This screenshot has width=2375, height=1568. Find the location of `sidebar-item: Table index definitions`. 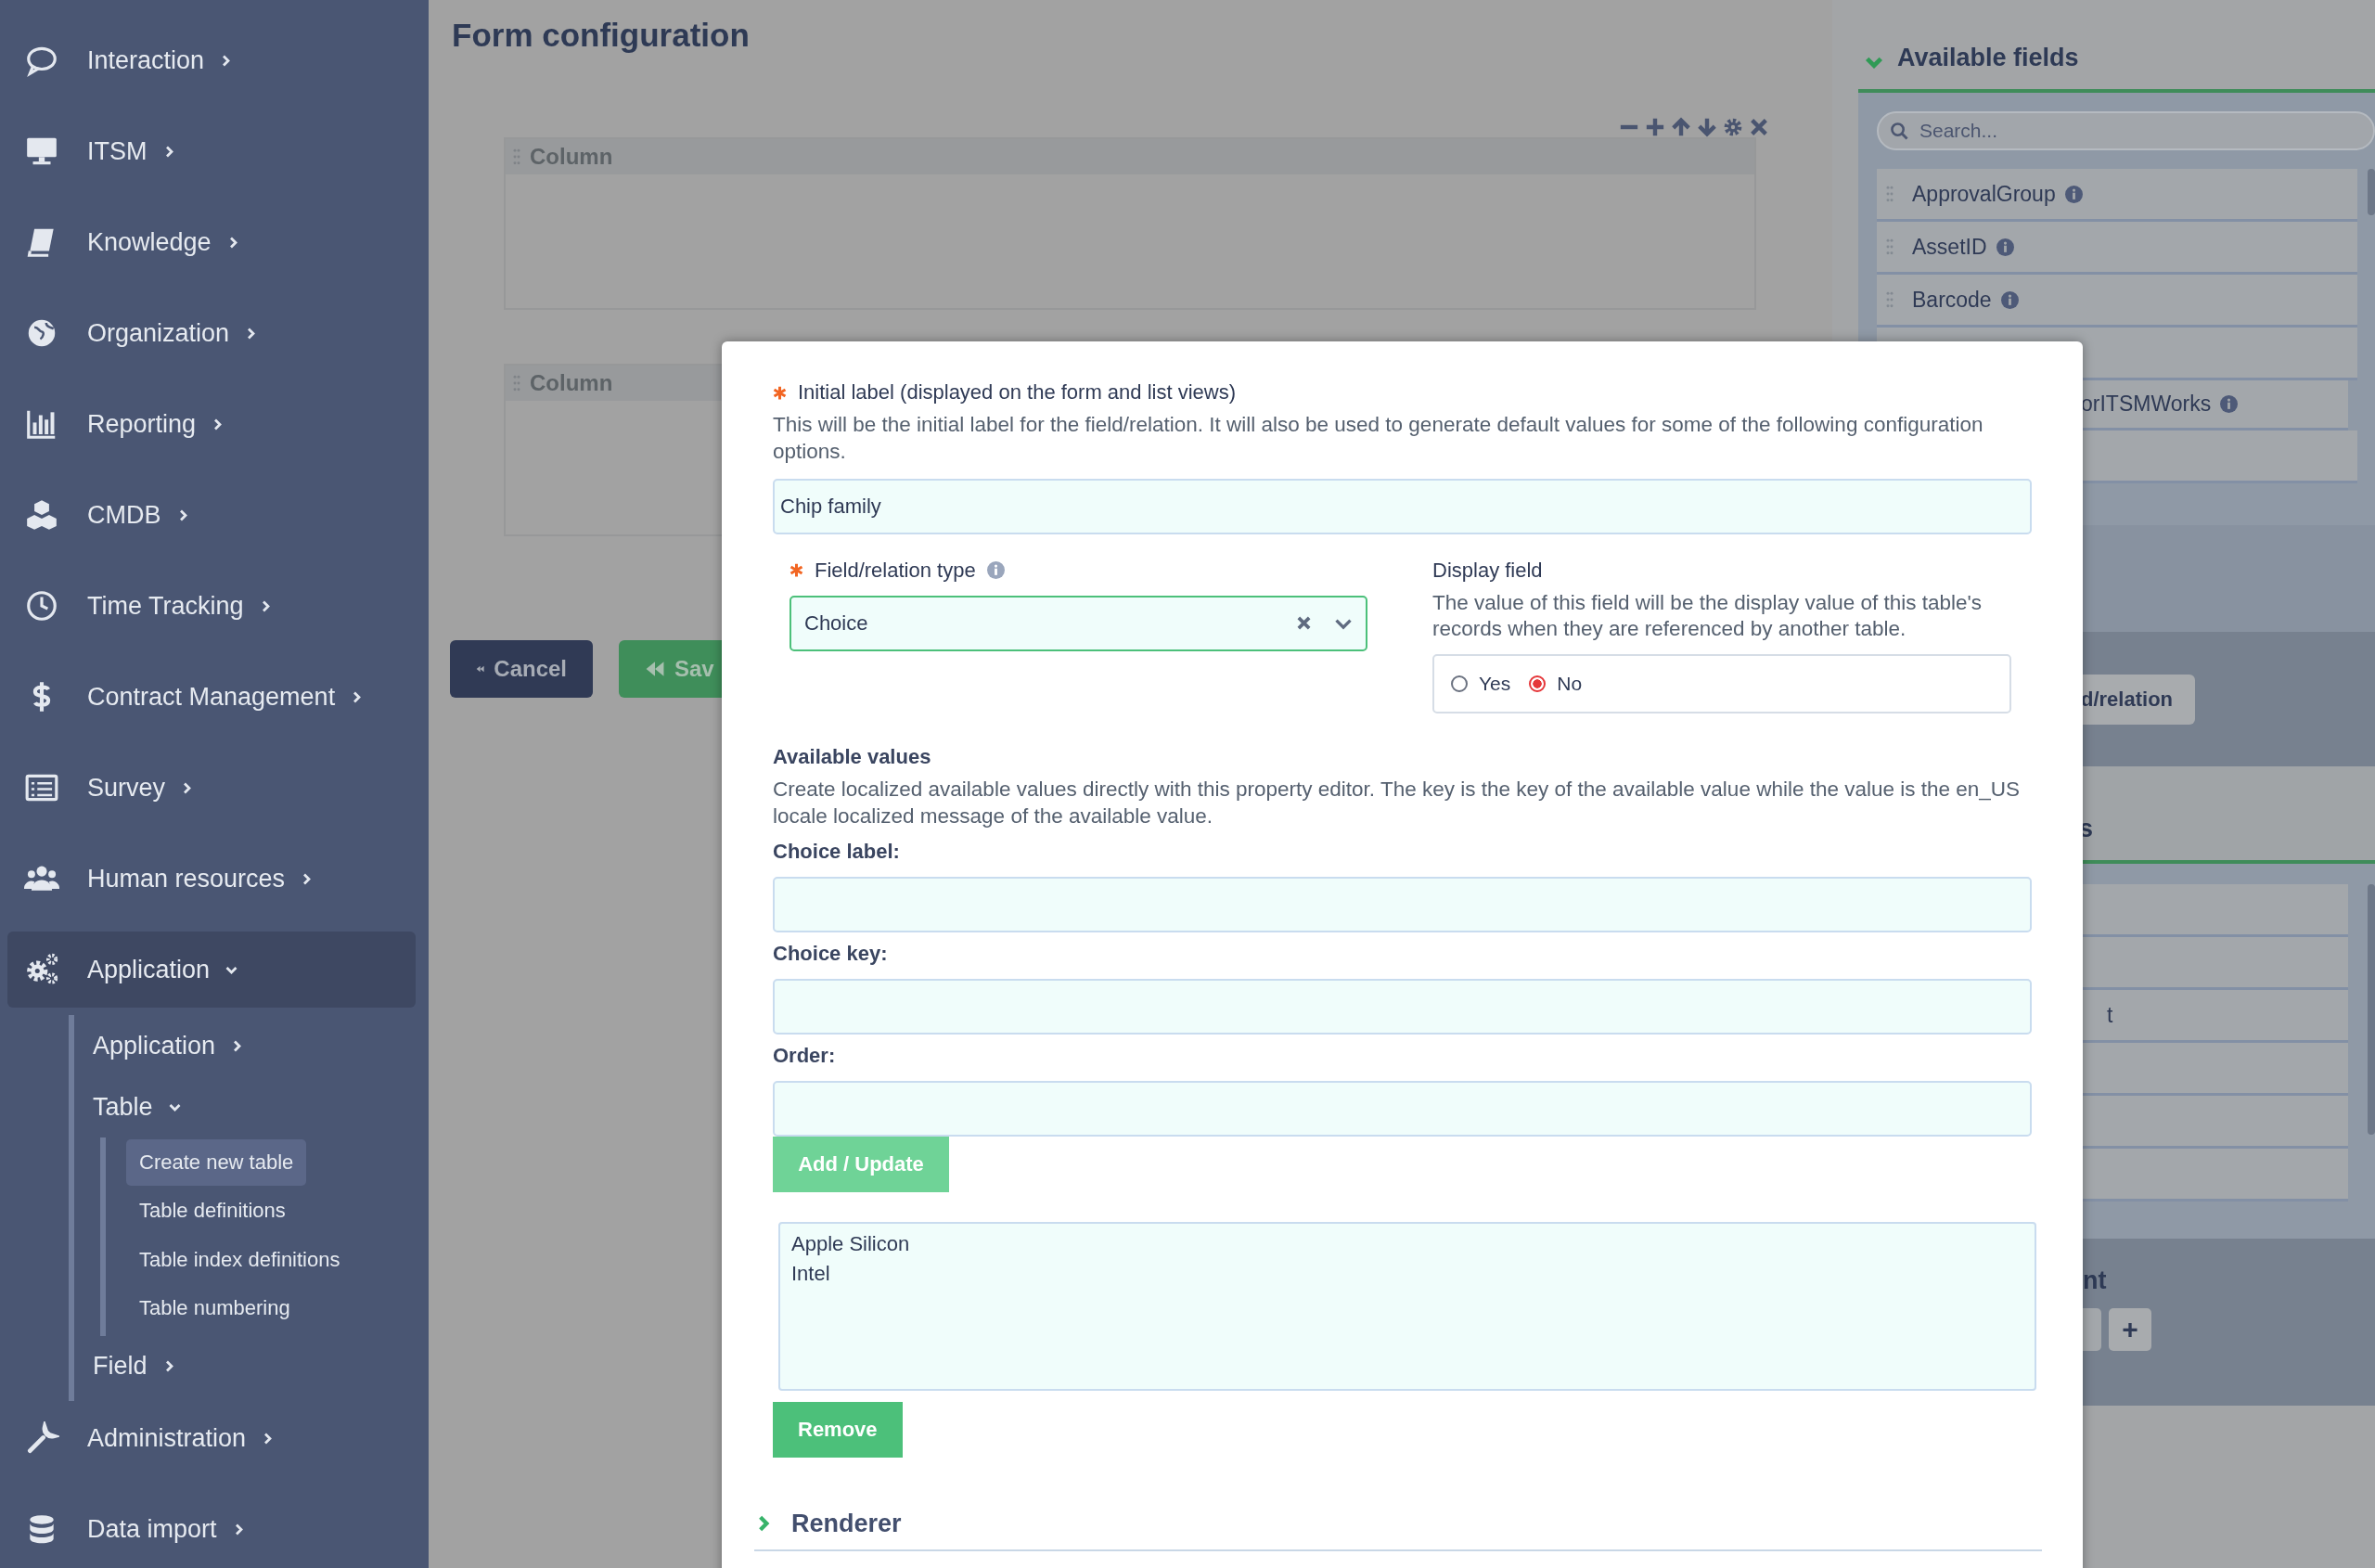

sidebar-item: Table index definitions is located at coordinates (239, 1260).